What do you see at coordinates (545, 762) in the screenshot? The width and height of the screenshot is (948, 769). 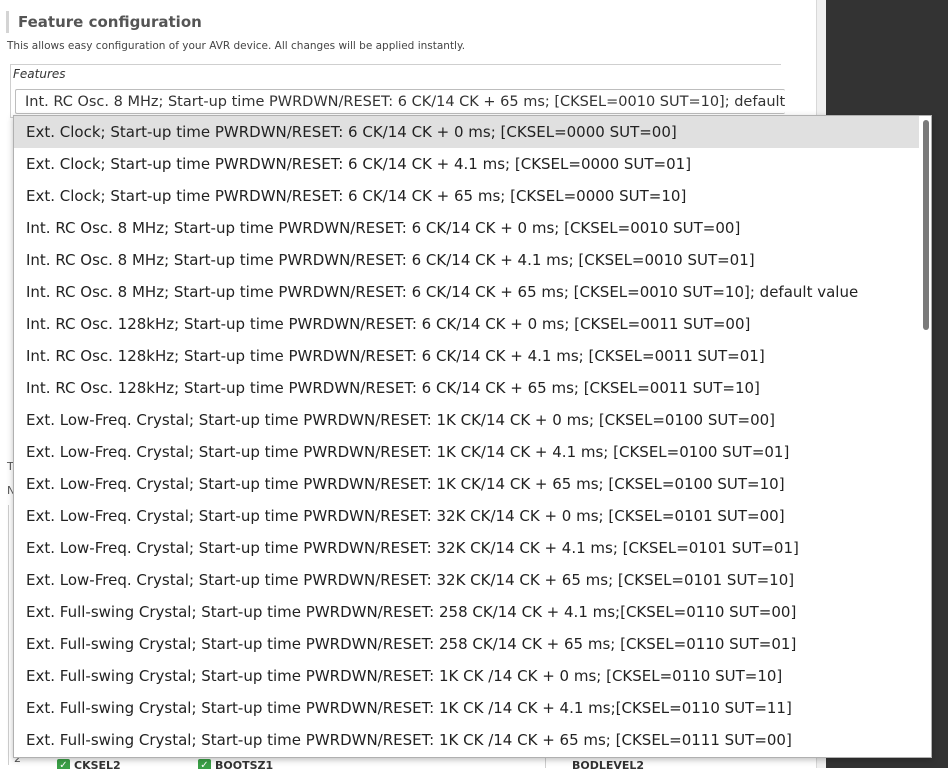 I see `column-divider` at bounding box center [545, 762].